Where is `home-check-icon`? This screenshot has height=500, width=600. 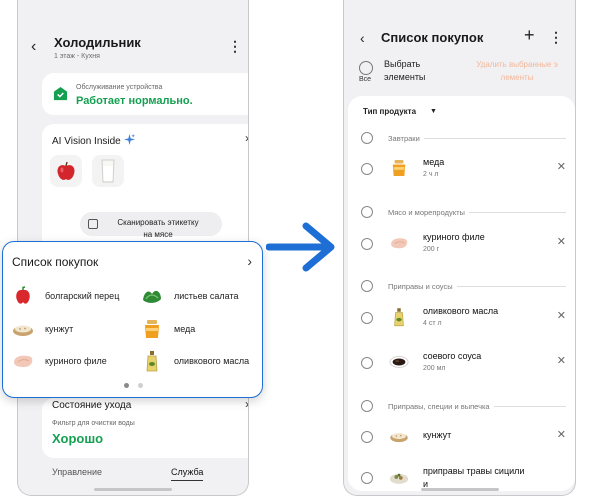 home-check-icon is located at coordinates (60, 93).